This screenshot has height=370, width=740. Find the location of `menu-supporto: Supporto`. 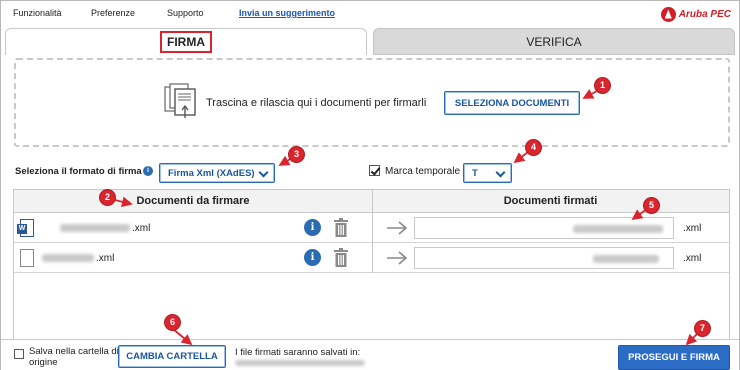

menu-supporto: Supporto is located at coordinates (185, 13).